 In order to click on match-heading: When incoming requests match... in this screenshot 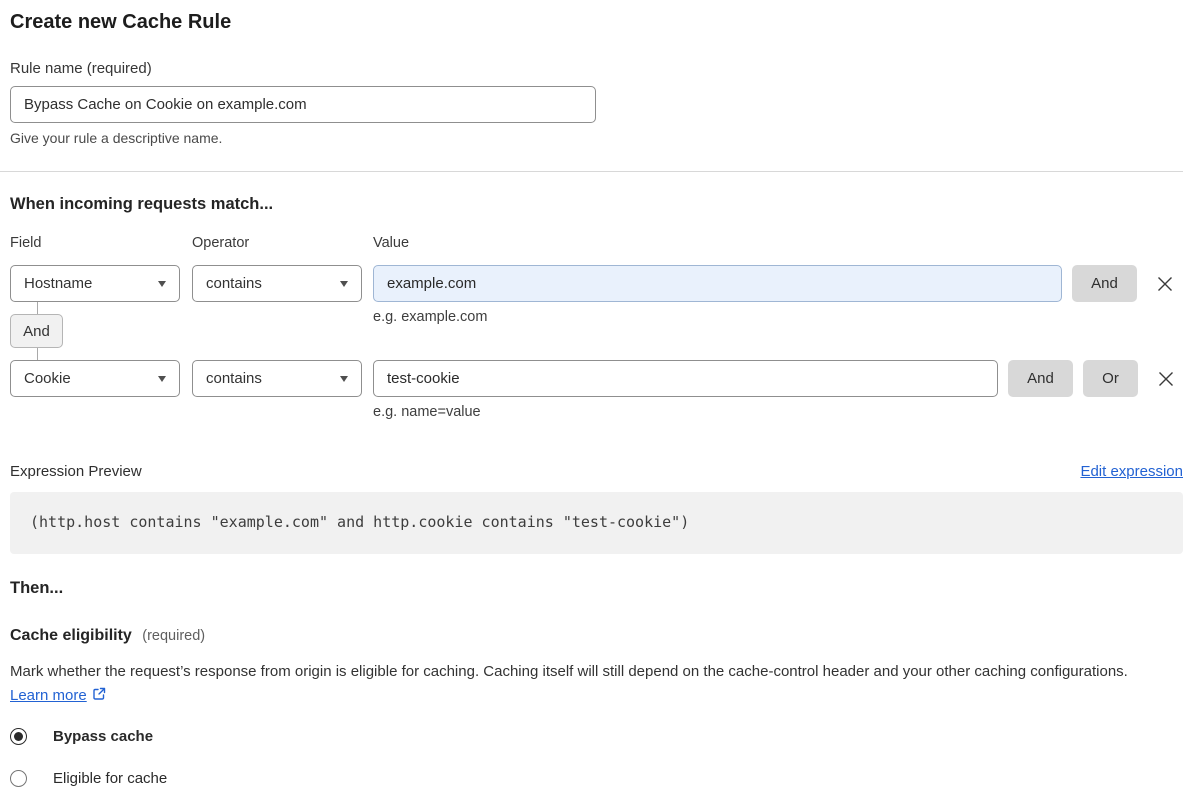, I will do `click(142, 204)`.